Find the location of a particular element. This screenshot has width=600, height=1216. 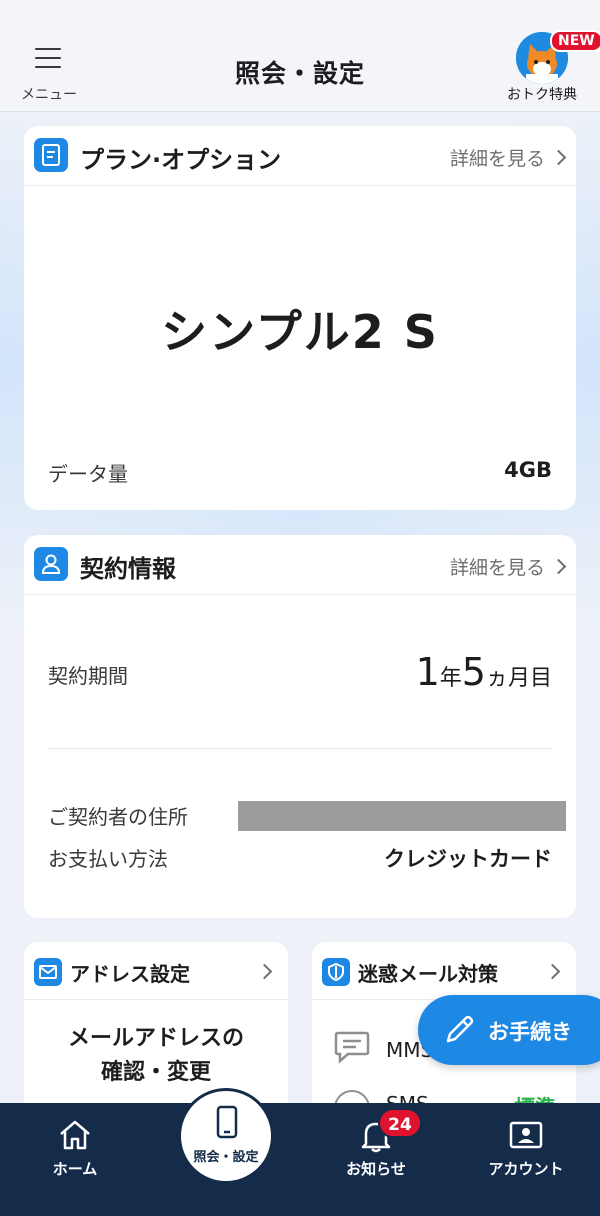

contract-card-title: 契約情報 is located at coordinates (128, 569).